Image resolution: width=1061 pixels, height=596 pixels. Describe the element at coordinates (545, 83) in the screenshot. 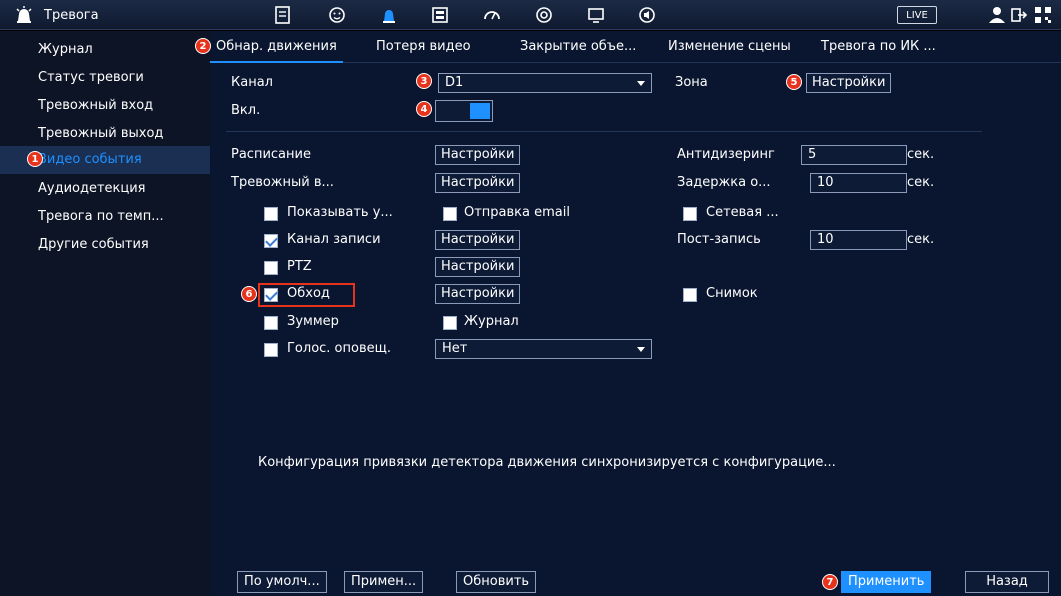

I see `channel-select: D1` at that location.